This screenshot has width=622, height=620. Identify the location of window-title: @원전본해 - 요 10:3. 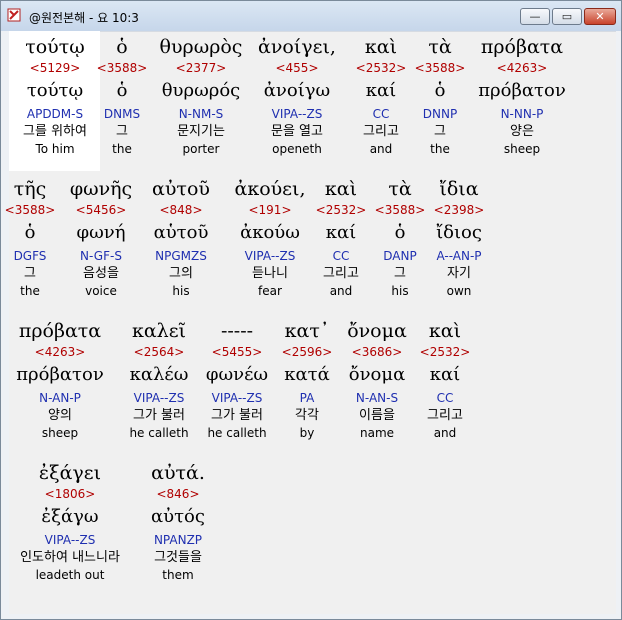
(84, 18).